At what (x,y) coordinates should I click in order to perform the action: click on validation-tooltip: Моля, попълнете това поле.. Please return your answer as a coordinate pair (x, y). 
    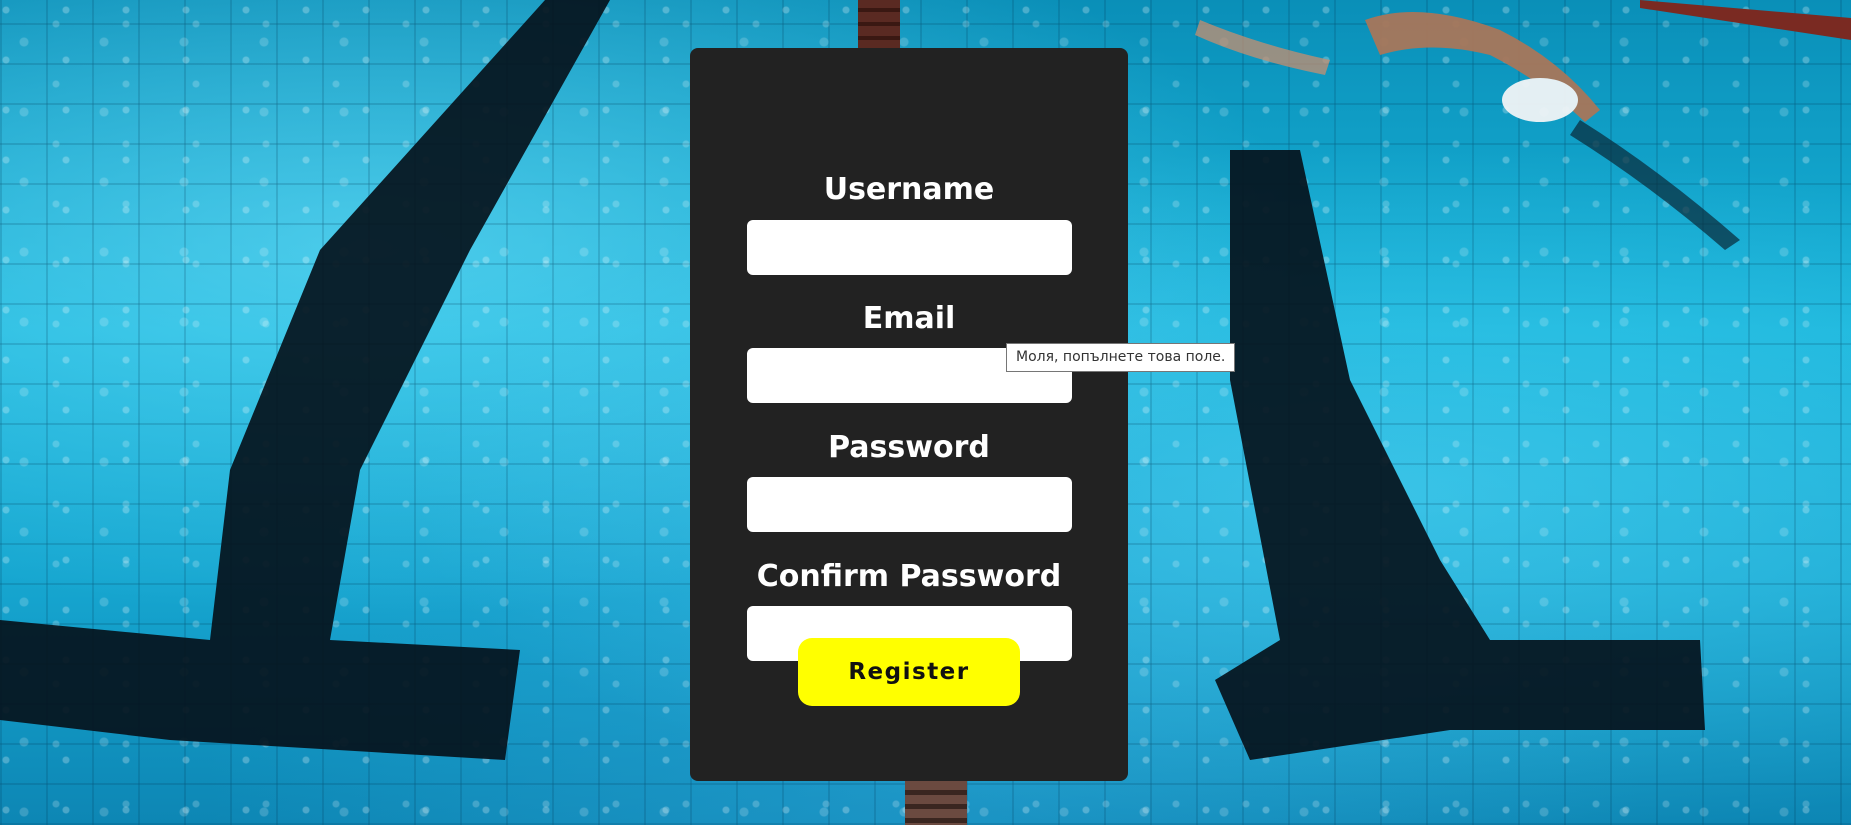
    Looking at the image, I should click on (1121, 357).